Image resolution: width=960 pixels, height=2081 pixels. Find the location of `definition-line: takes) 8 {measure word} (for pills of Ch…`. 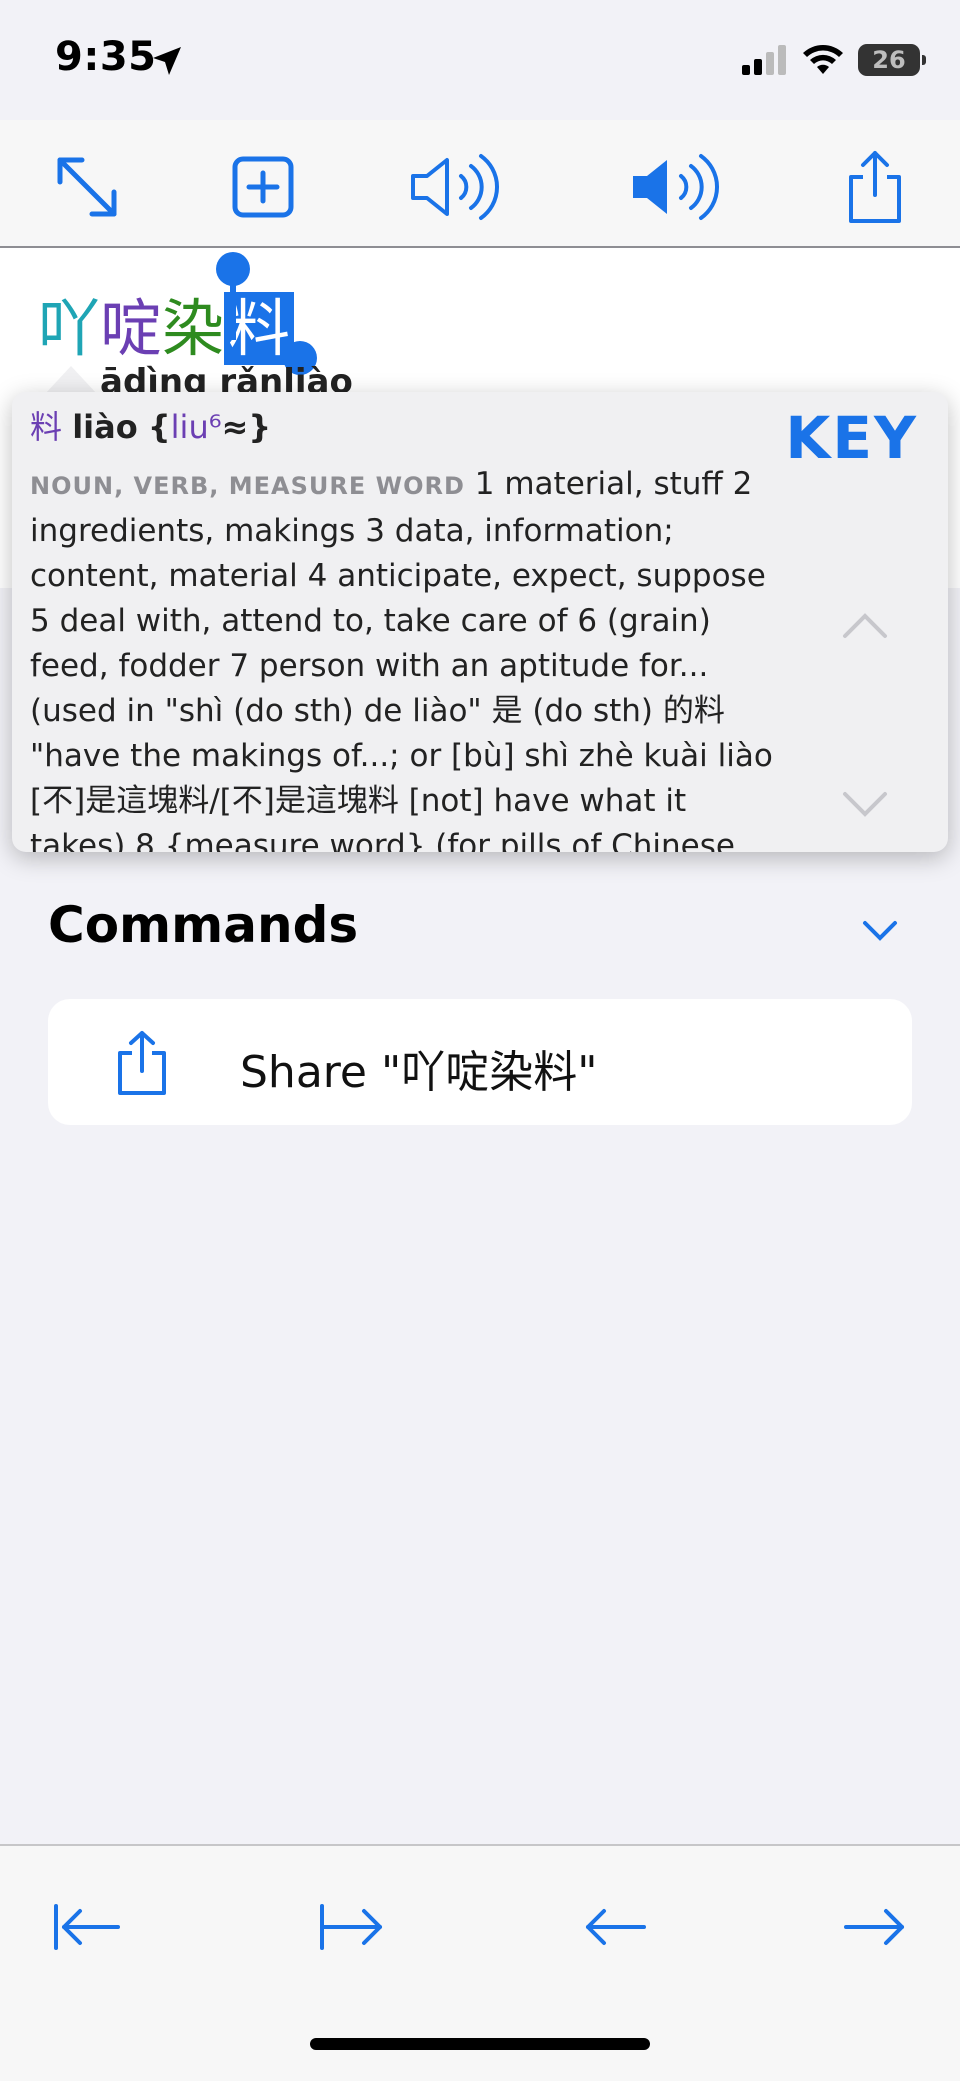

definition-line: takes) 8 {measure word} (for pills of Ch… is located at coordinates (382, 840).